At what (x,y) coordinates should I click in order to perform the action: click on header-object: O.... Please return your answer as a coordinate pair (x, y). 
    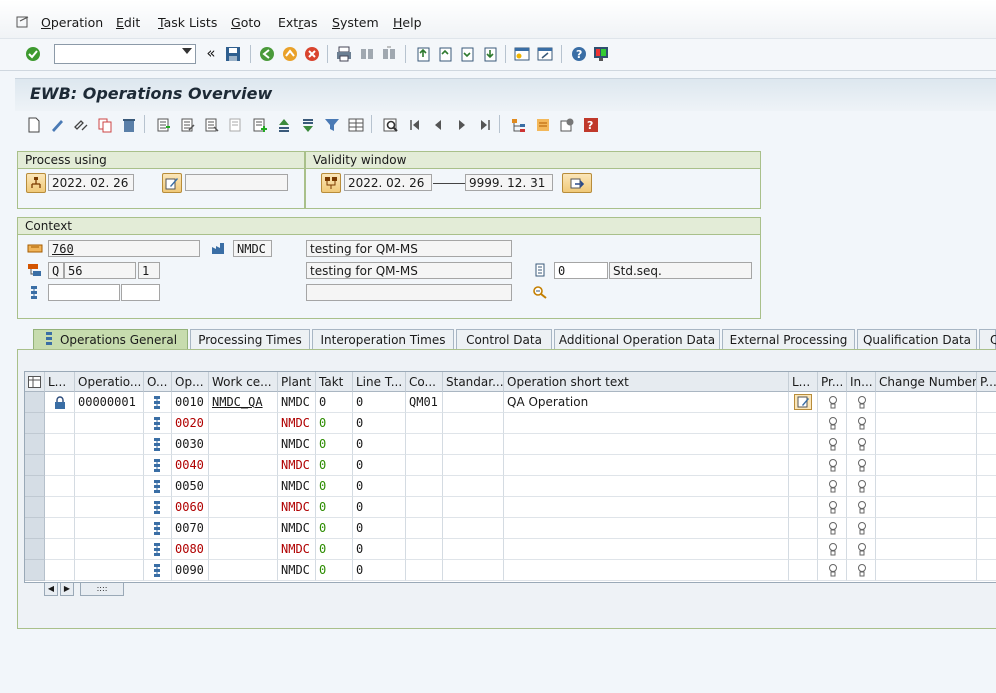
    Looking at the image, I should click on (158, 382).